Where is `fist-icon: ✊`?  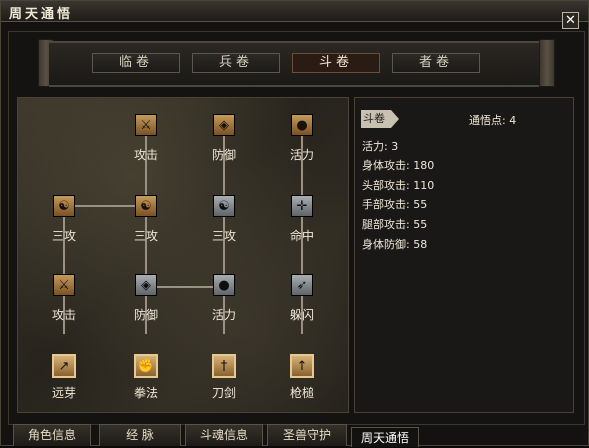 fist-icon: ✊ is located at coordinates (146, 366).